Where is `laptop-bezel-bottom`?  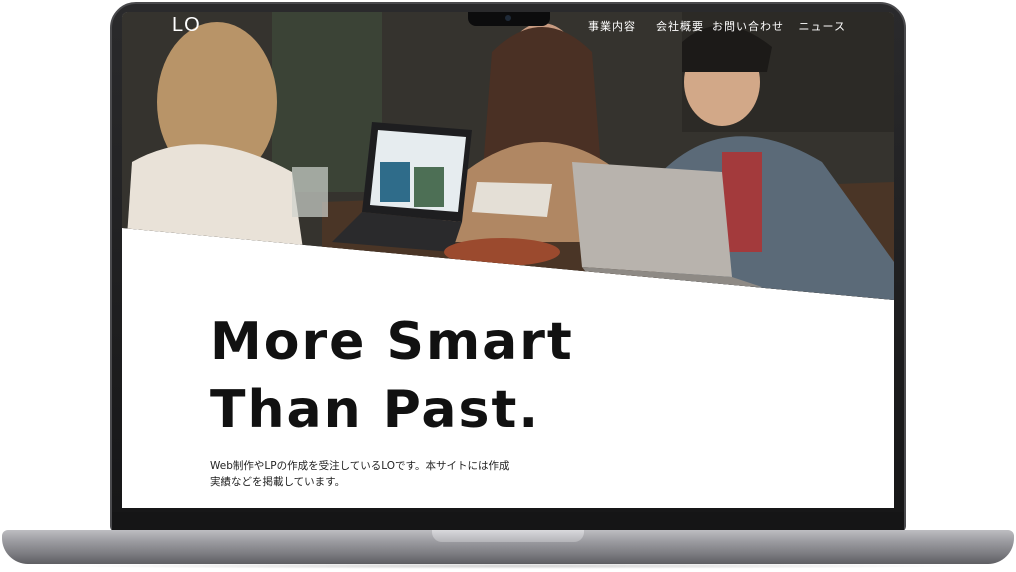
laptop-bezel-bottom is located at coordinates (508, 522).